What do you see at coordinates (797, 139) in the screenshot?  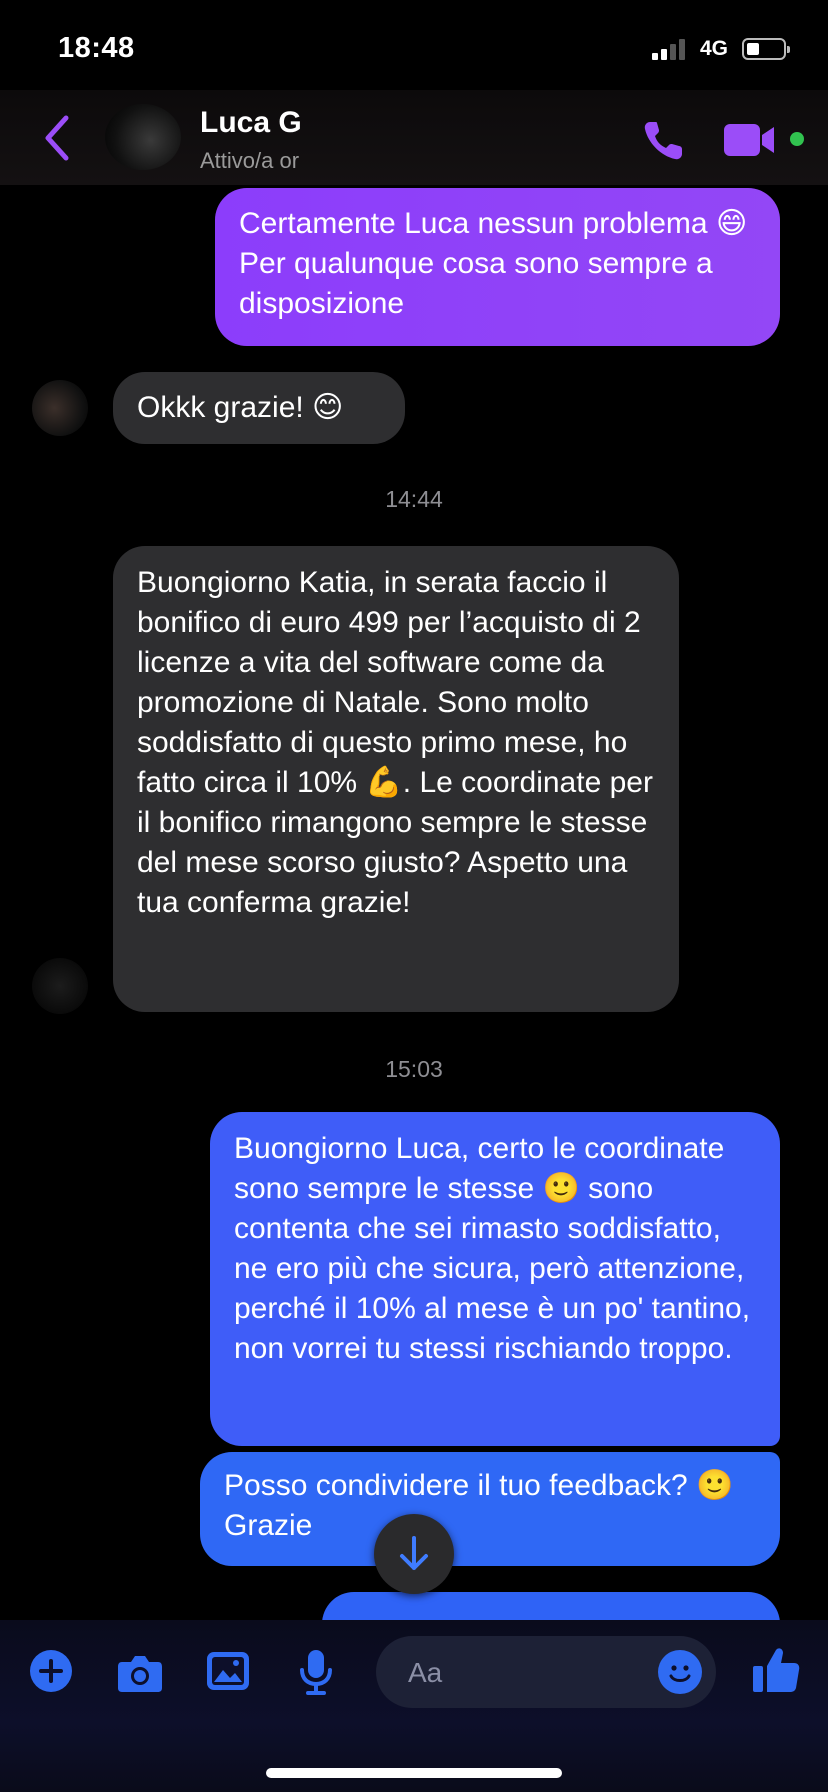 I see `active-status-dot` at bounding box center [797, 139].